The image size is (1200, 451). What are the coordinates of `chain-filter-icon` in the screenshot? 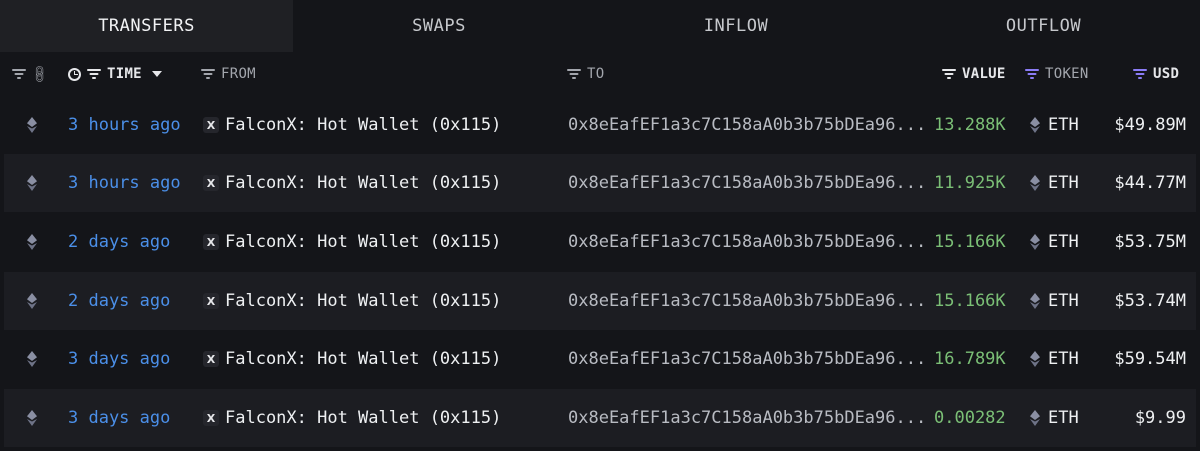 It's located at (19, 74).